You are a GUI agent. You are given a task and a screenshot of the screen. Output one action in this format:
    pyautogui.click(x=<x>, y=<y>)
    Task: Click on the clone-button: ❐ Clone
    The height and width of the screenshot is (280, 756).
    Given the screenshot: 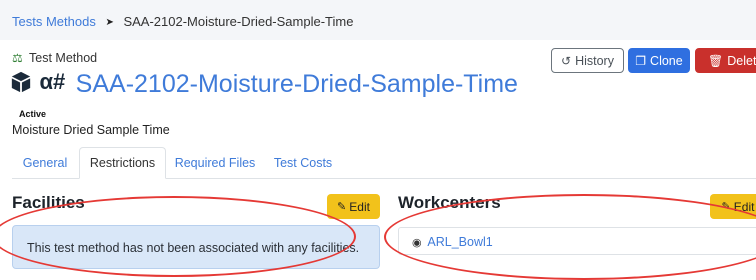 What is the action you would take?
    pyautogui.click(x=659, y=60)
    